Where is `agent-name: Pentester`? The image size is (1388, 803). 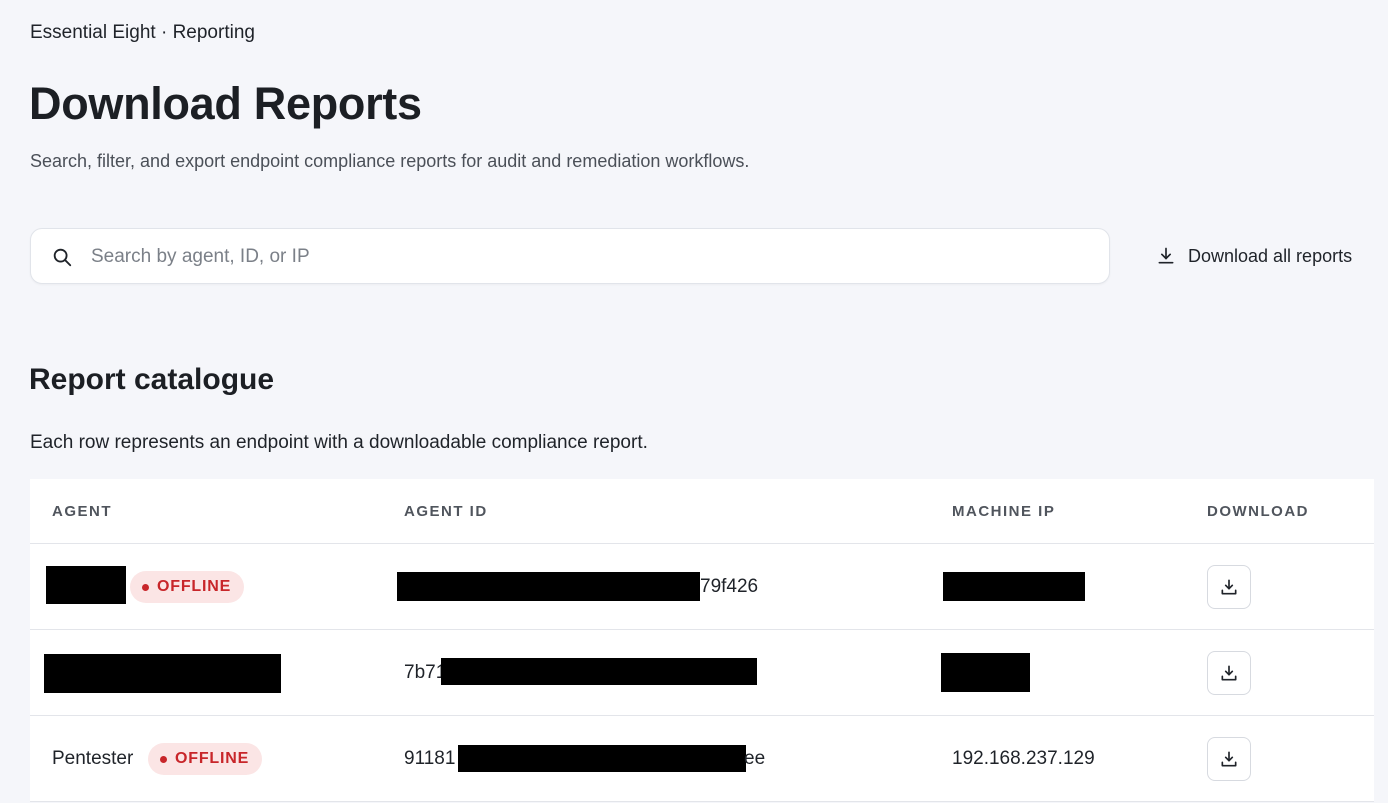
agent-name: Pentester is located at coordinates (93, 758).